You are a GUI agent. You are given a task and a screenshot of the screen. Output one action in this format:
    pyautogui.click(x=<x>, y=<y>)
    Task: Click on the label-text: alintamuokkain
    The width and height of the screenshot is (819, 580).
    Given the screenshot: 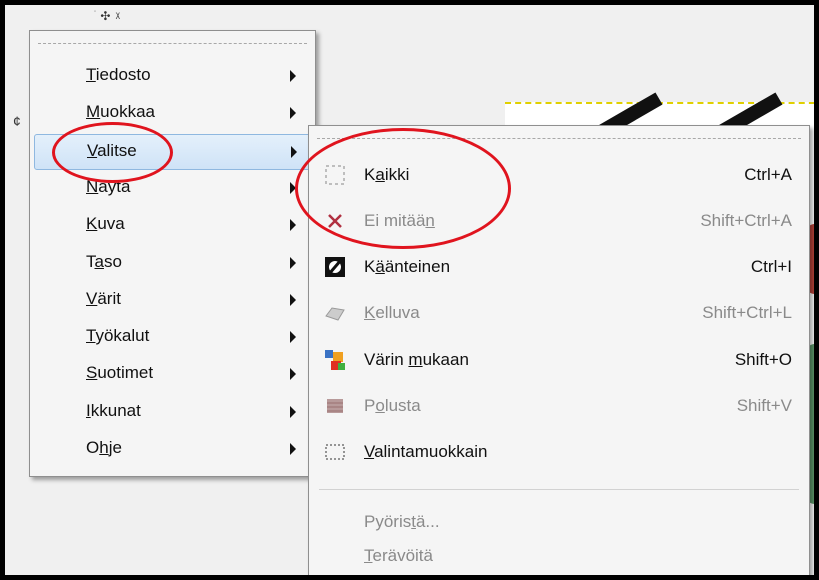 What is the action you would take?
    pyautogui.click(x=431, y=451)
    